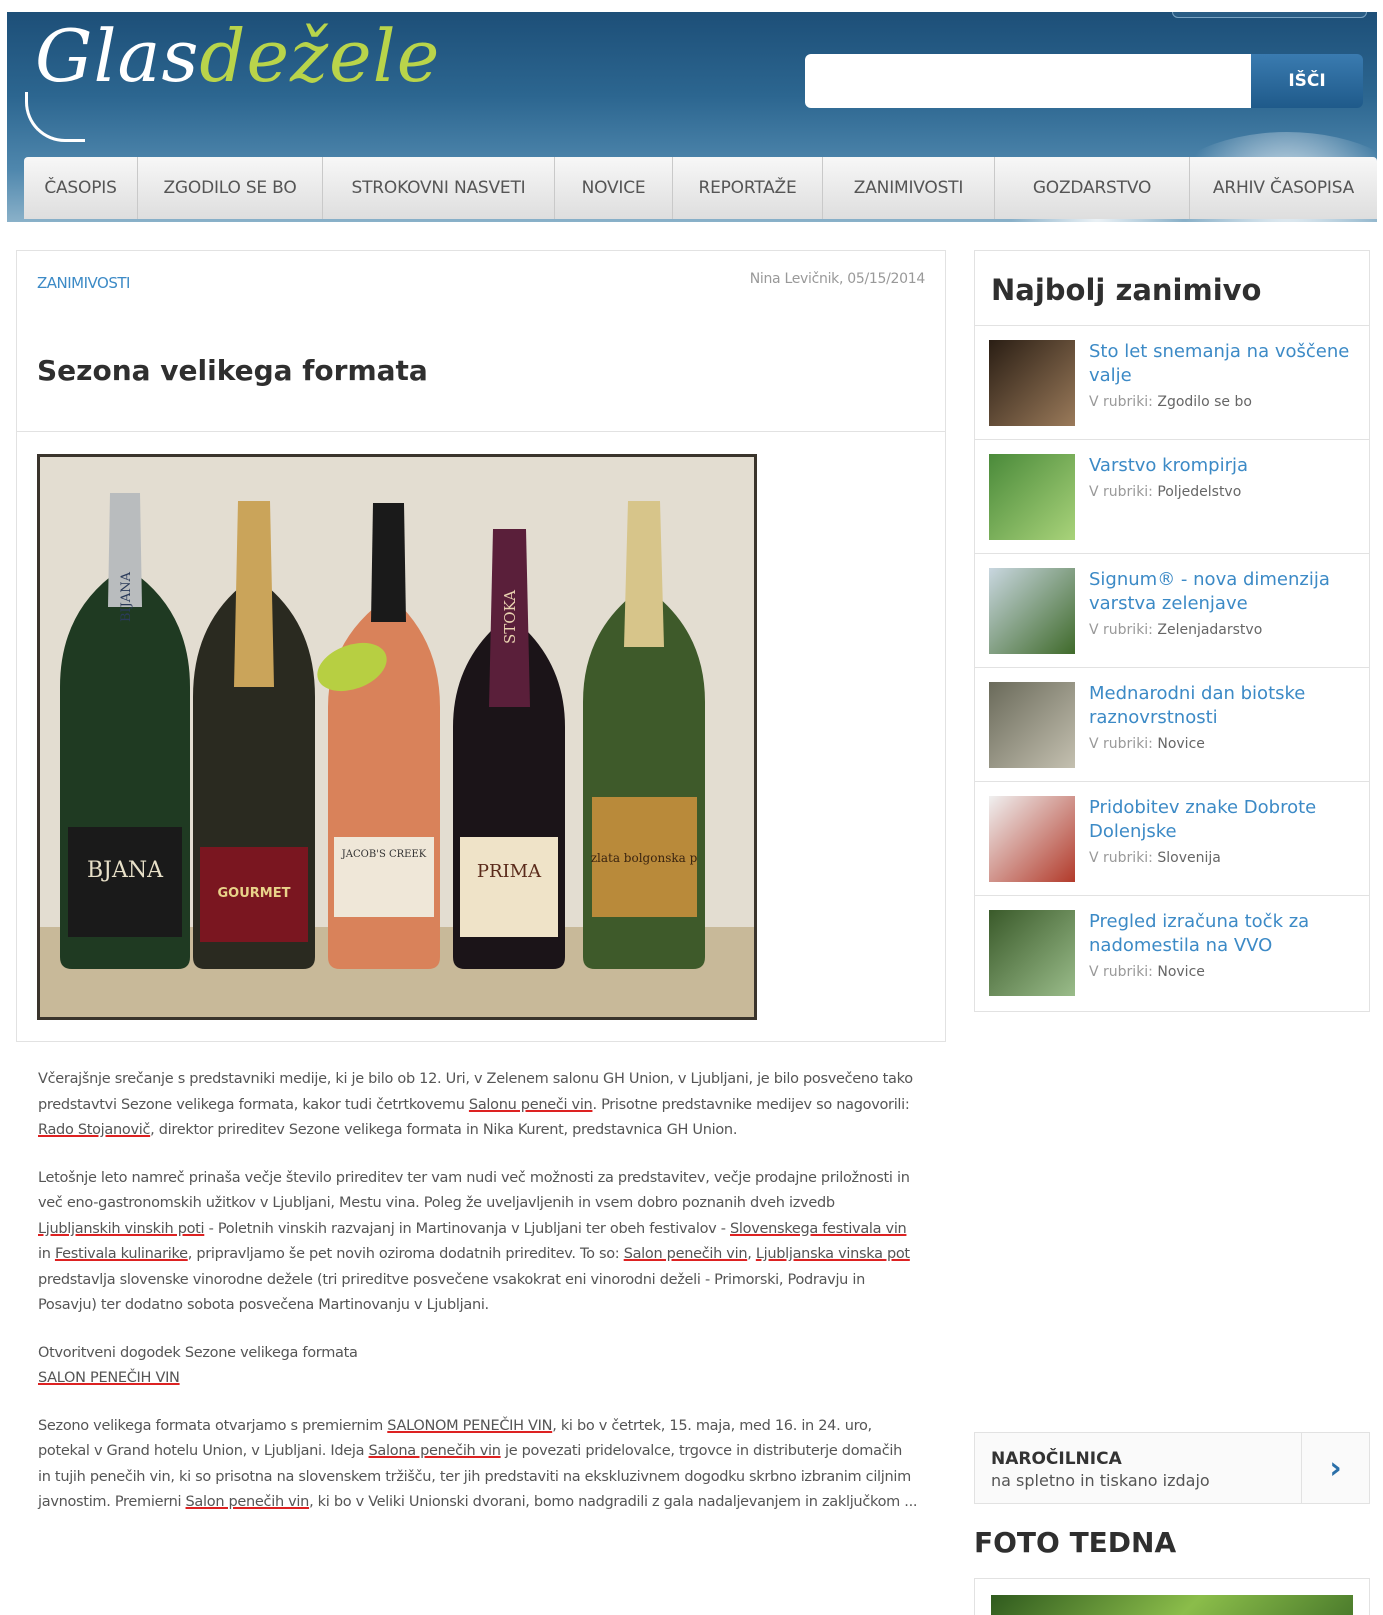 This screenshot has width=1383, height=1615. What do you see at coordinates (1283, 188) in the screenshot?
I see `nav-item-7: ARHIV ČASOPISA` at bounding box center [1283, 188].